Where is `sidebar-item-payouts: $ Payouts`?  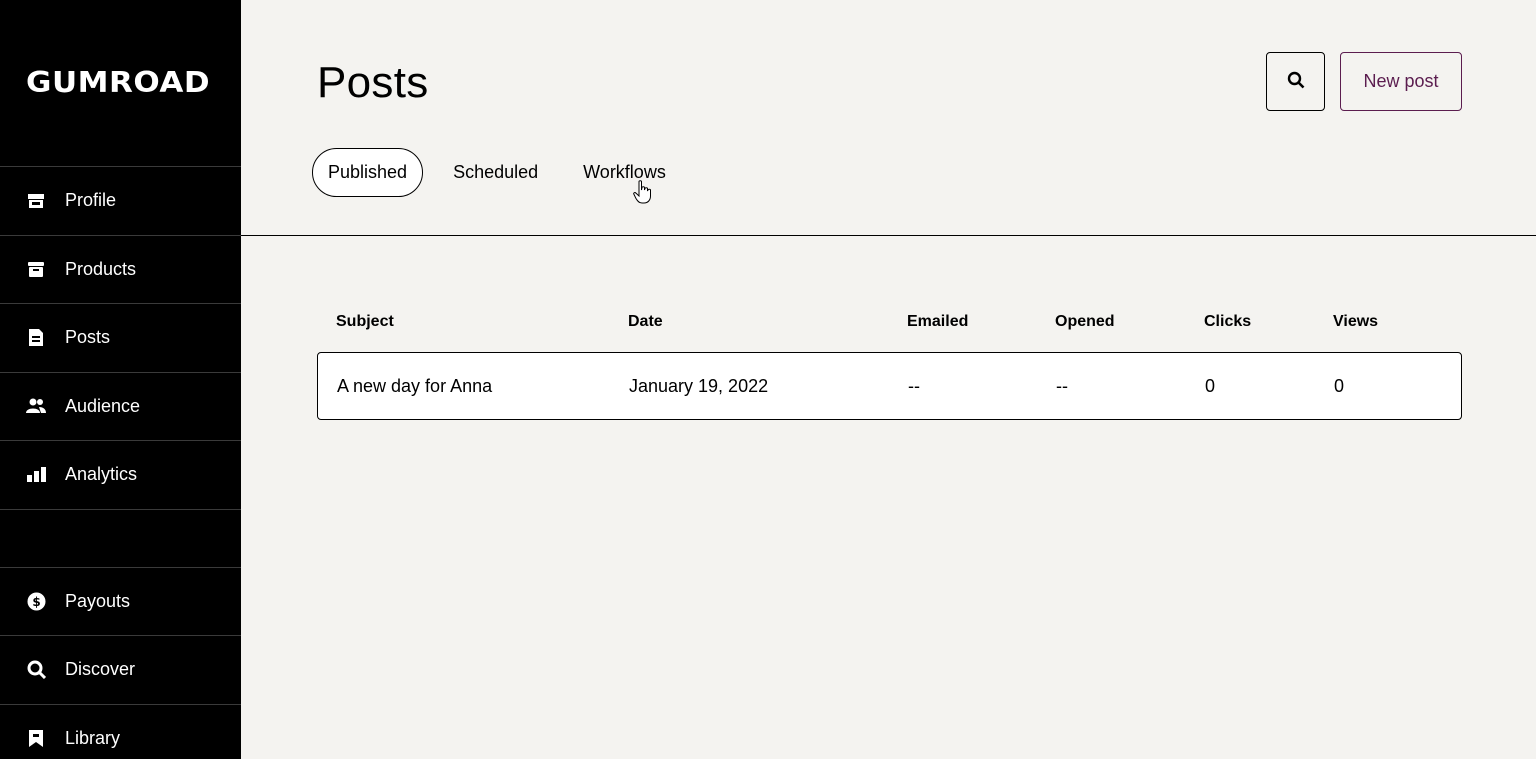 sidebar-item-payouts: $ Payouts is located at coordinates (120, 602).